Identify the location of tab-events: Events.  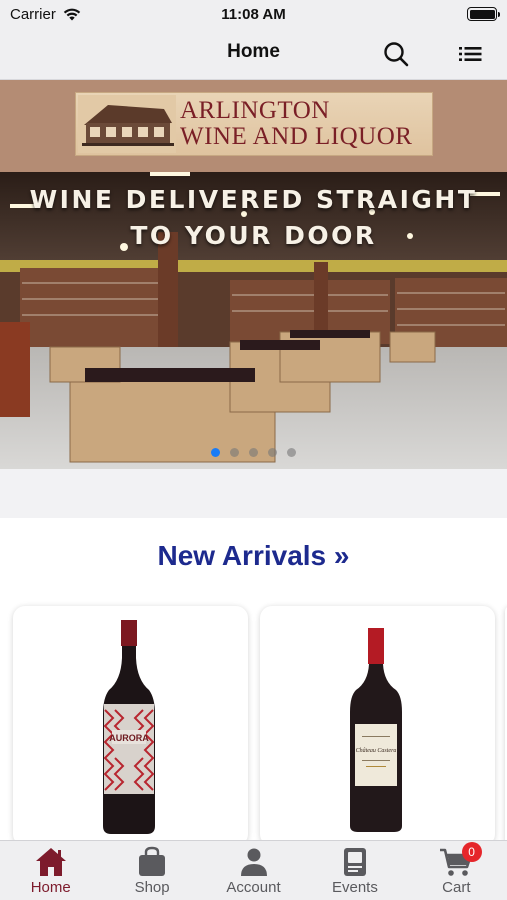
(354, 870).